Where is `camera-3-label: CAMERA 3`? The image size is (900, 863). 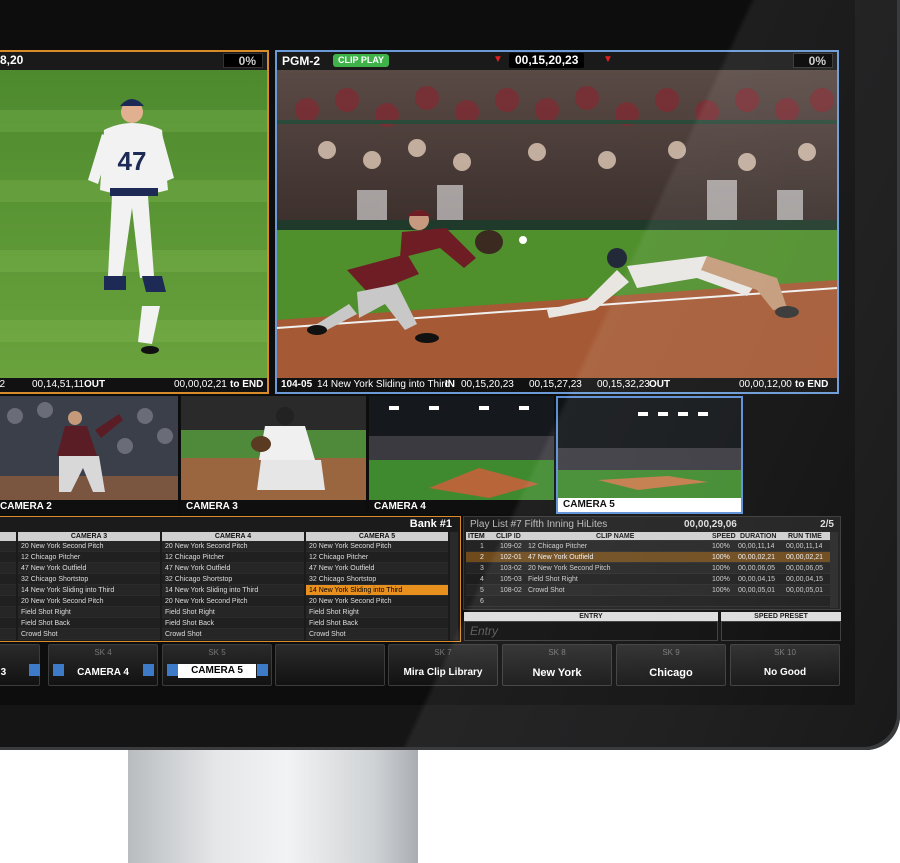 camera-3-label: CAMERA 3 is located at coordinates (273, 507).